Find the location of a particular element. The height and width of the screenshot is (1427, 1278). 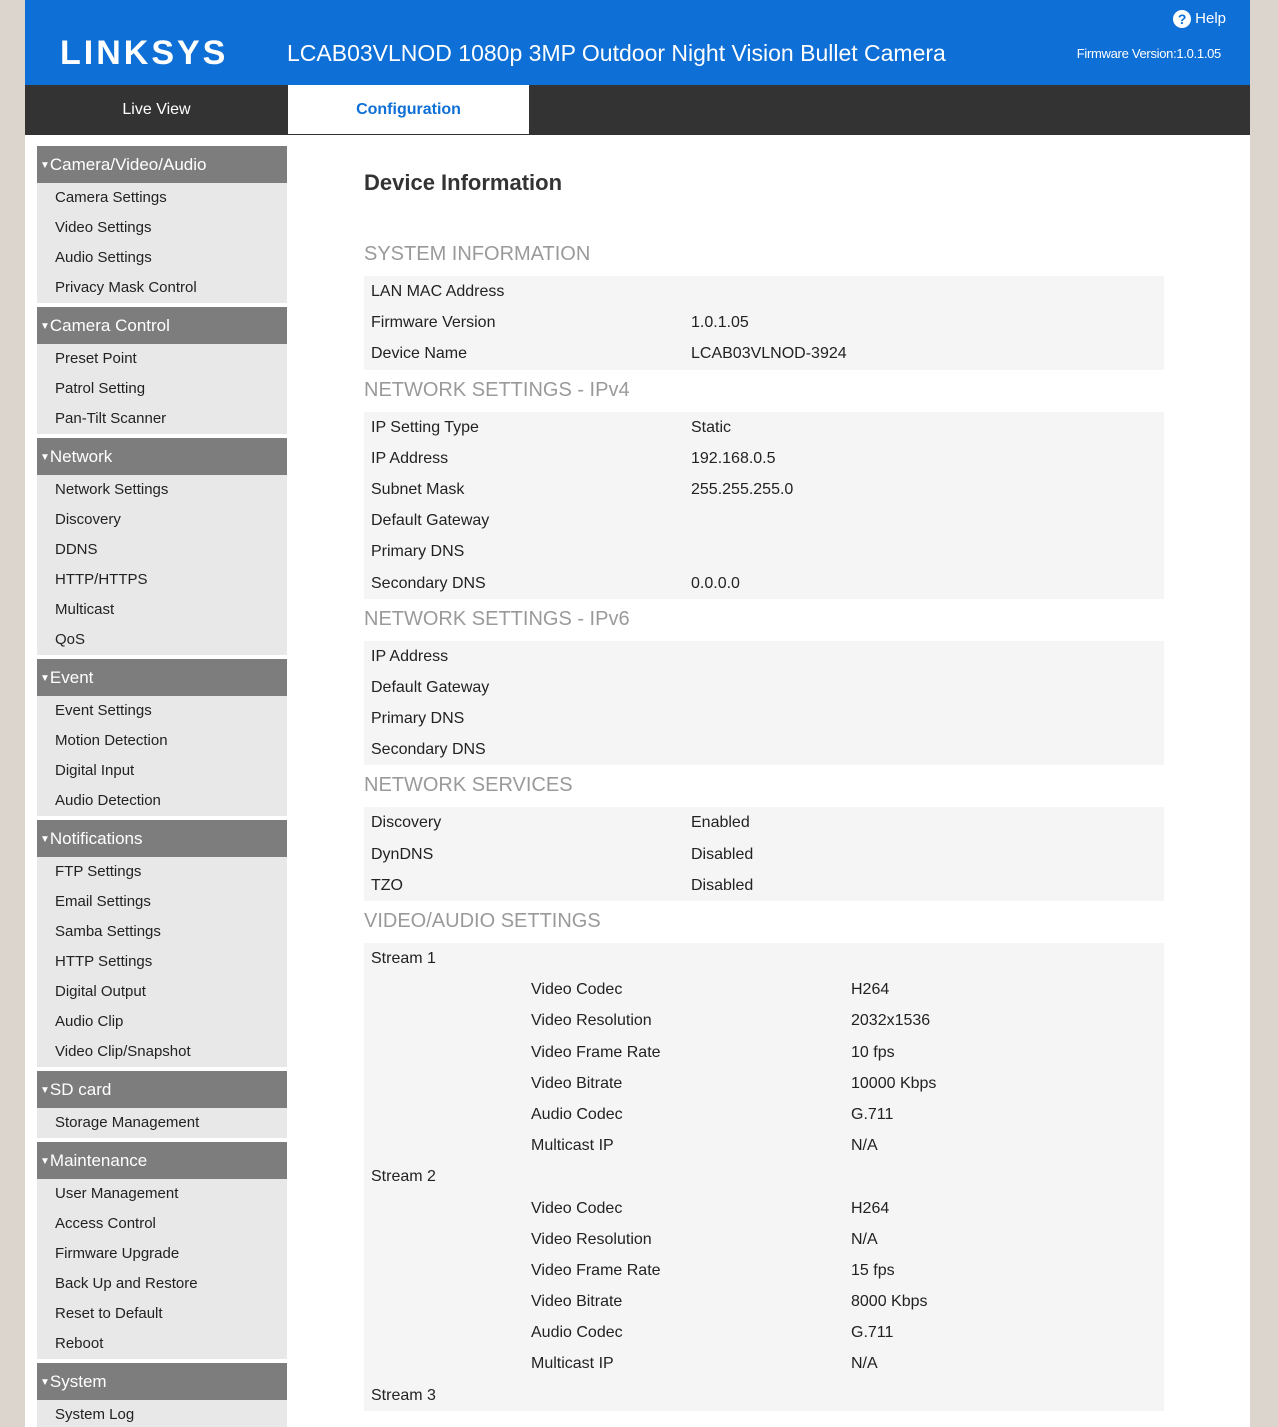

sidebar-item-storage-management: Storage Management is located at coordinates (162, 1123).